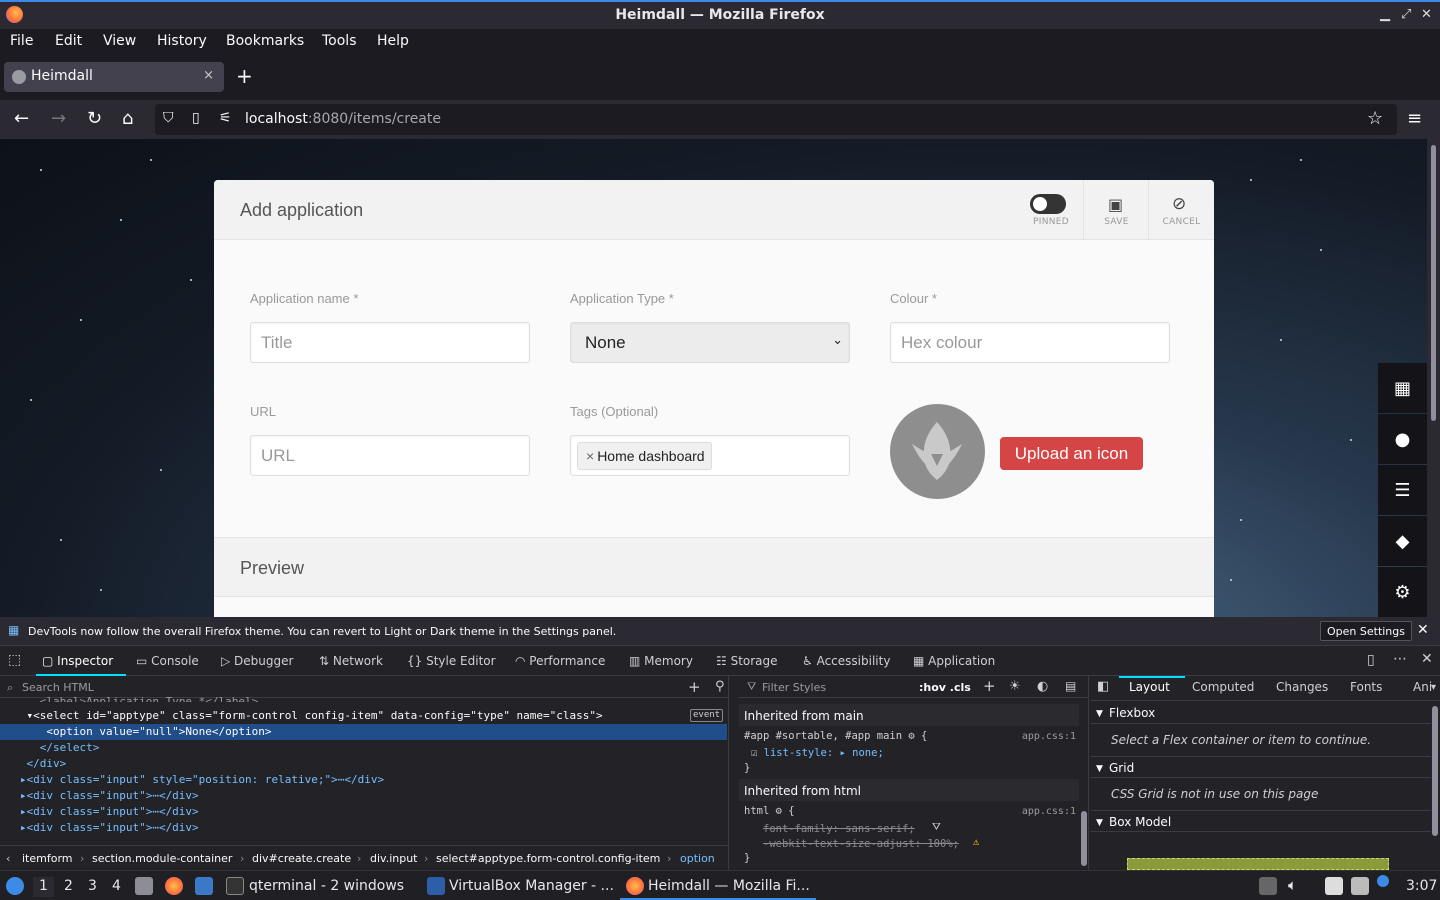 The height and width of the screenshot is (900, 1440). I want to click on minimize-icon: ▁, so click(1385, 14).